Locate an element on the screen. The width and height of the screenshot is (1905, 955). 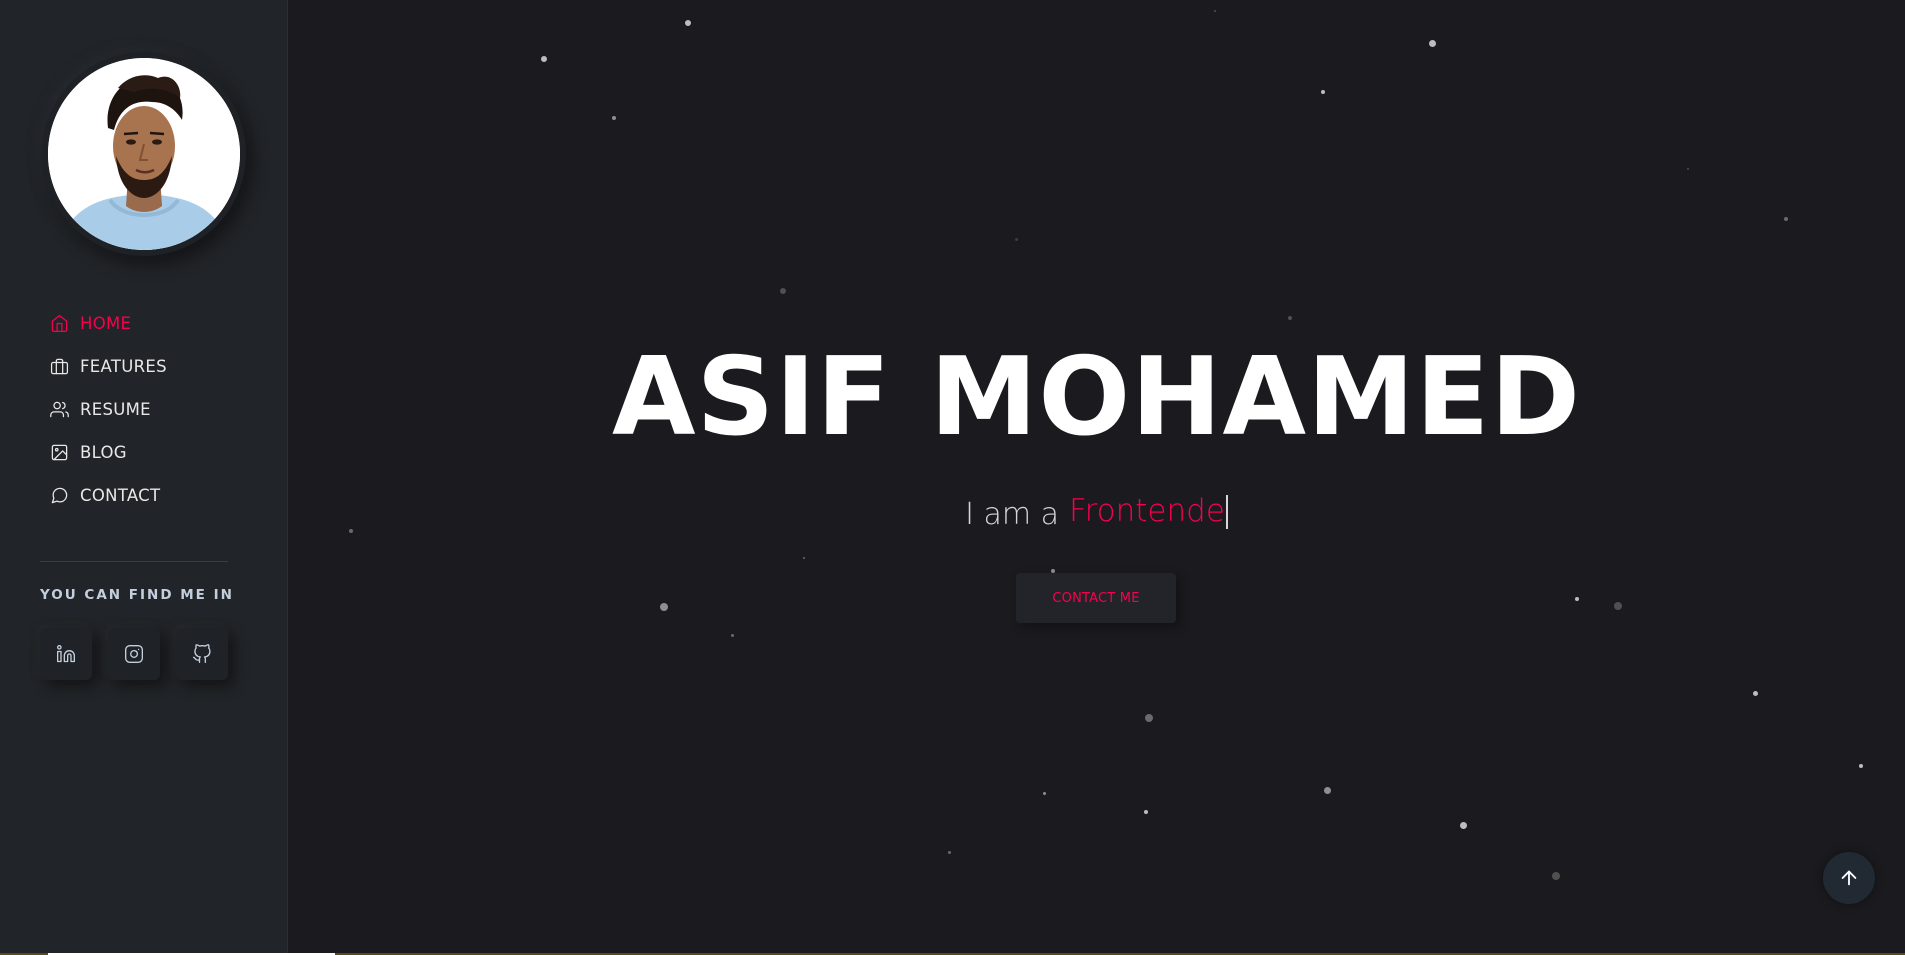
nav-item-home: HOME is located at coordinates (108, 323).